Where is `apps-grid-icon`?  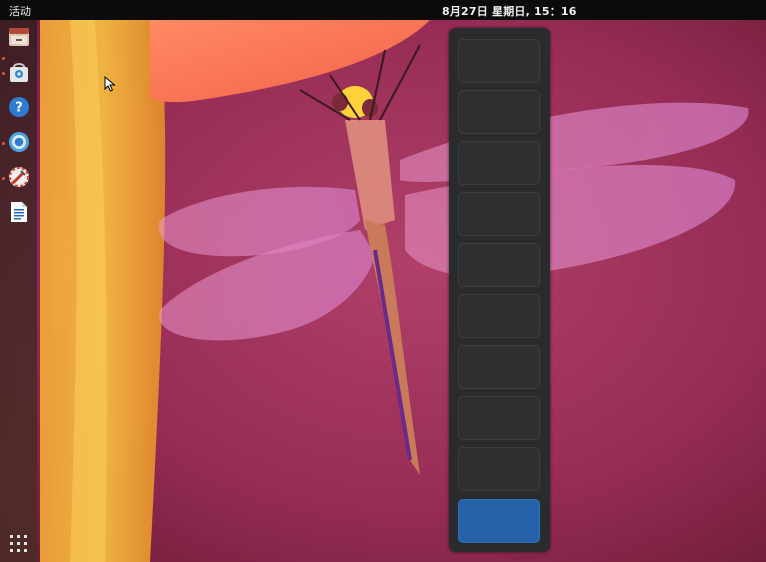
apps-grid-icon is located at coordinates (18, 543).